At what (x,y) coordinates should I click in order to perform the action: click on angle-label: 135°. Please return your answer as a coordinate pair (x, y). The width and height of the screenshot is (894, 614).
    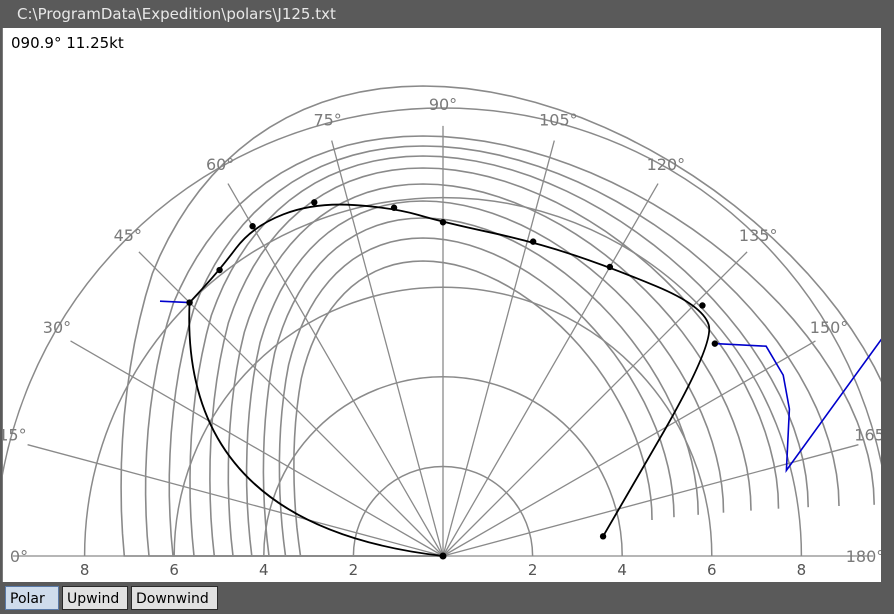
    Looking at the image, I should click on (758, 235).